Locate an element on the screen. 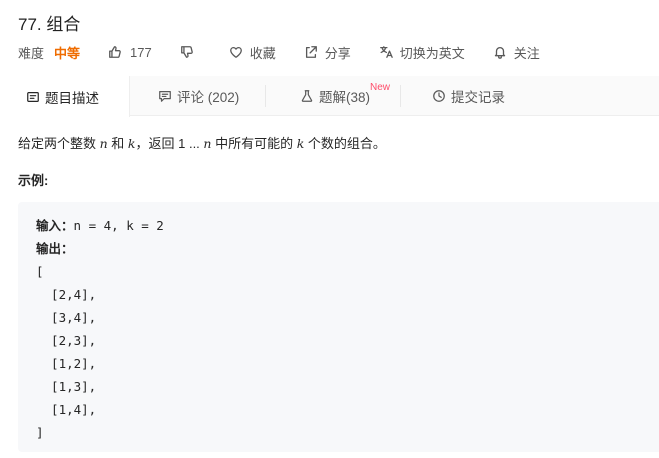 The height and width of the screenshot is (458, 659). description-text: 个数的组合。 is located at coordinates (345, 143).